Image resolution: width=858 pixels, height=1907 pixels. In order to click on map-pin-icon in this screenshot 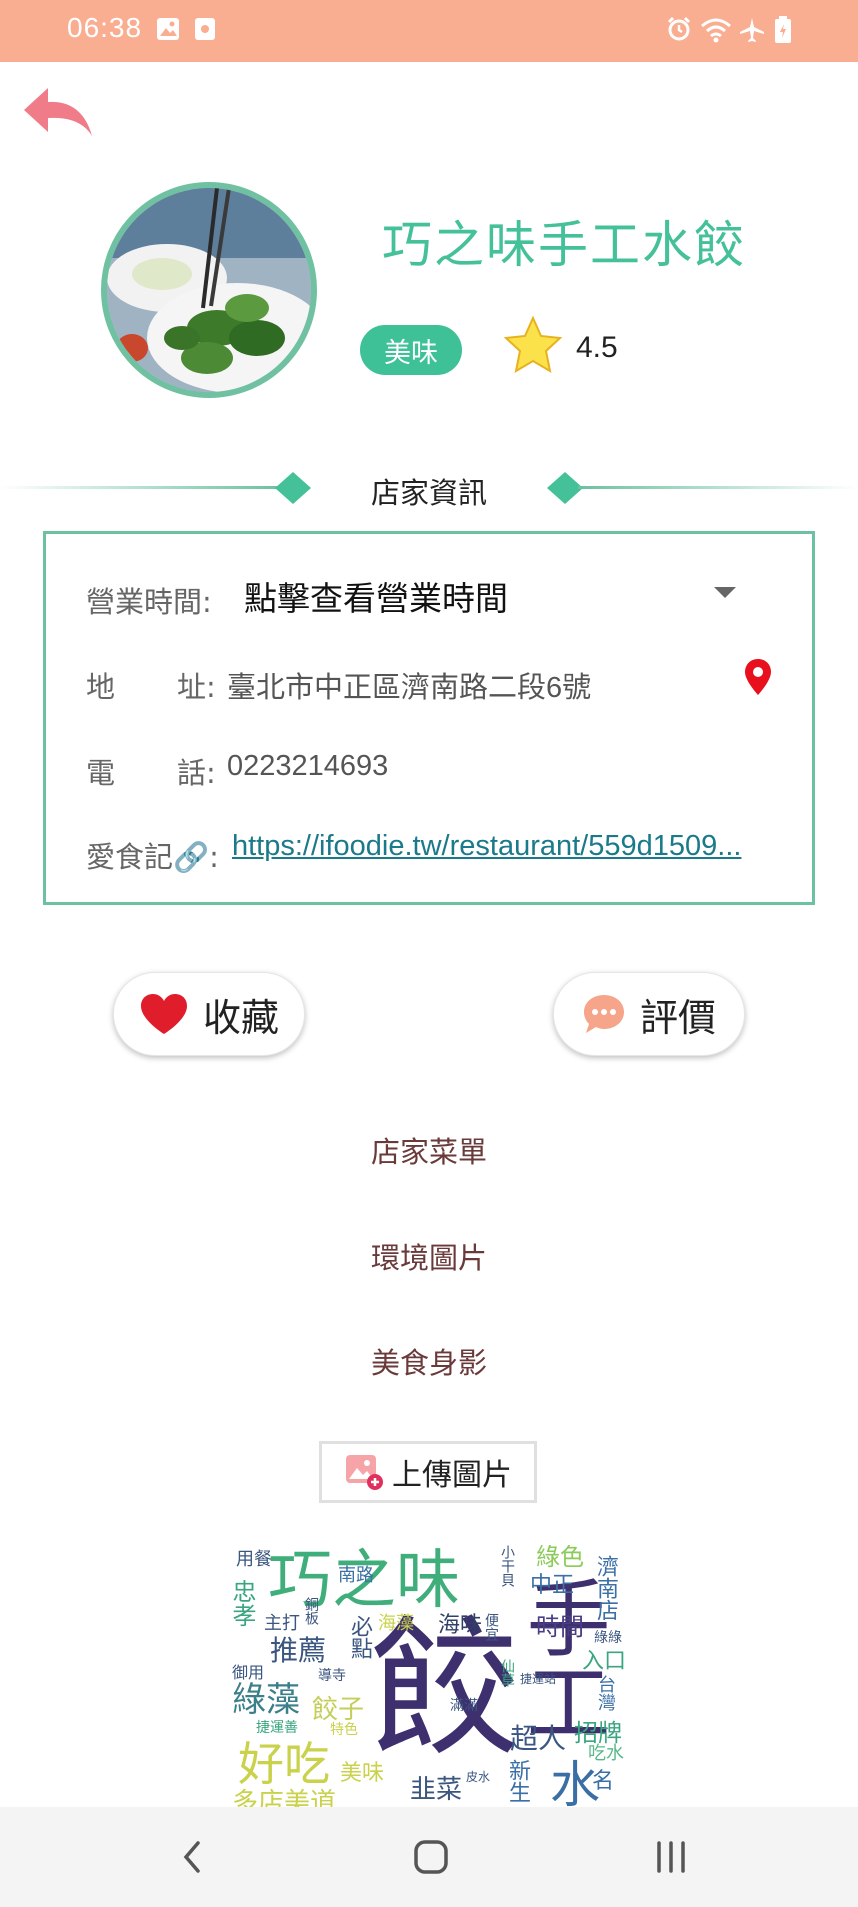, I will do `click(758, 677)`.